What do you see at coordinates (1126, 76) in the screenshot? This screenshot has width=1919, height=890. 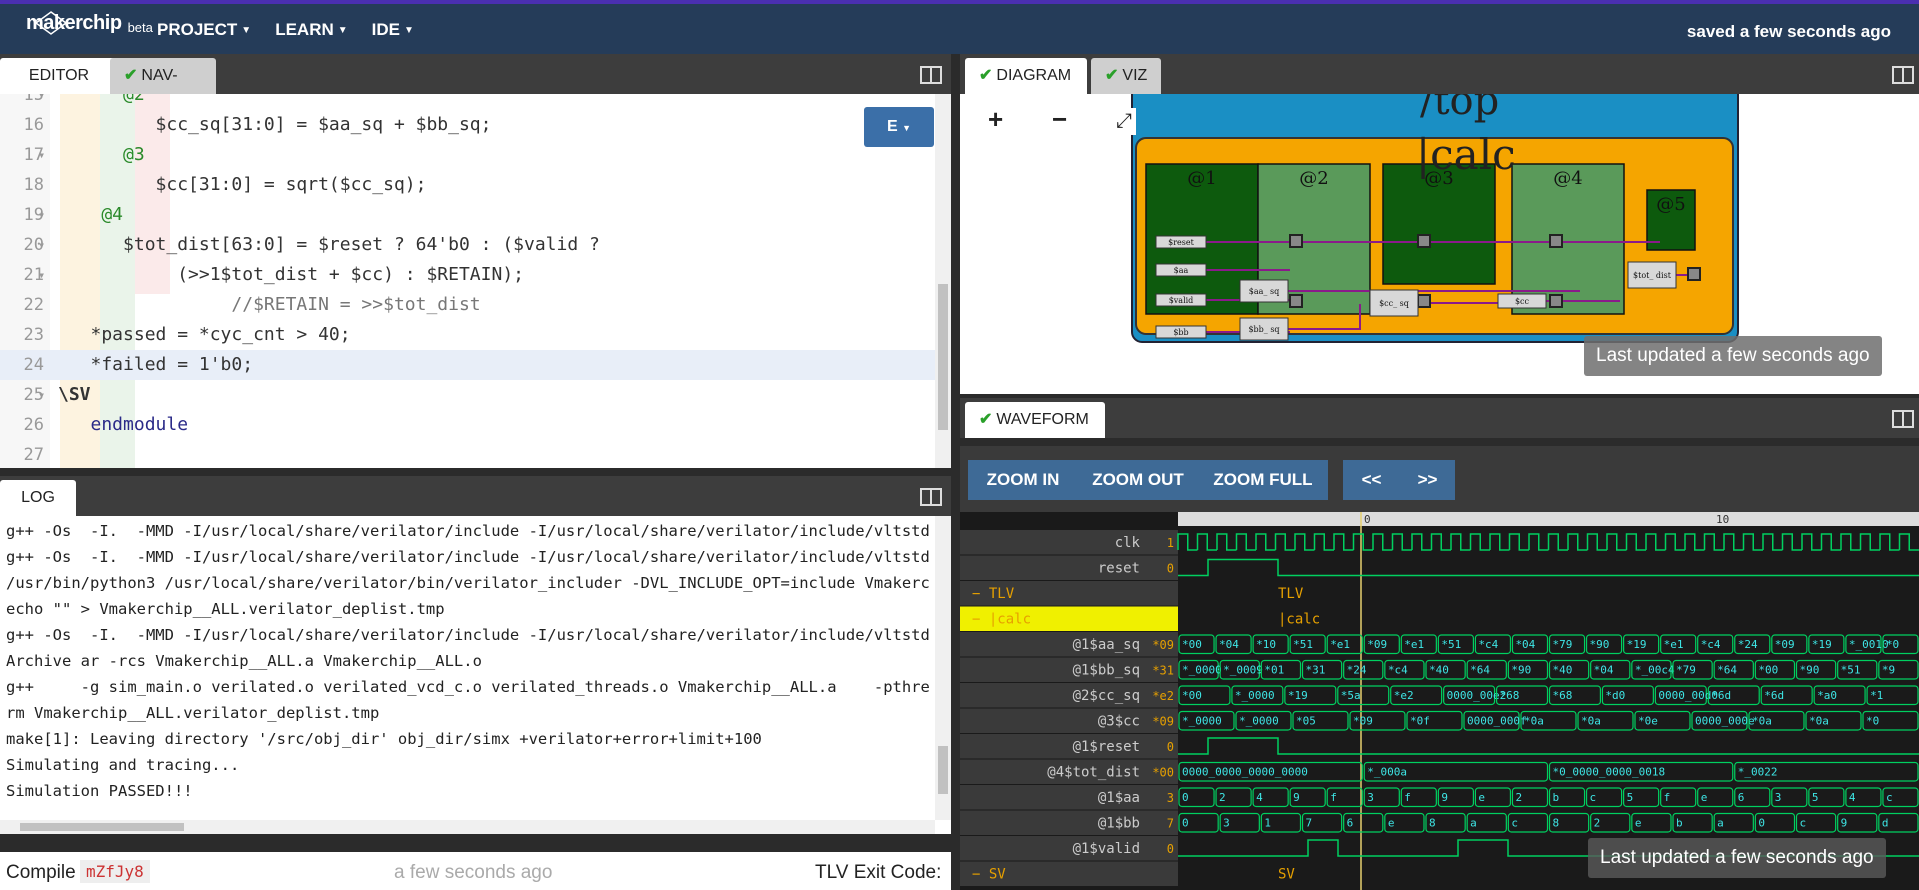 I see `tab-viz: ✔ VIZ` at bounding box center [1126, 76].